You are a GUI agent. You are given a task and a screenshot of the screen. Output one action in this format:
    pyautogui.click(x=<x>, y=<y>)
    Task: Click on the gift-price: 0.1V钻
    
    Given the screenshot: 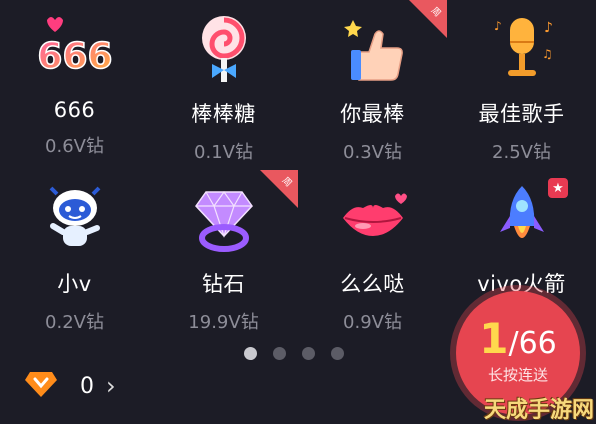 What is the action you would take?
    pyautogui.click(x=223, y=152)
    